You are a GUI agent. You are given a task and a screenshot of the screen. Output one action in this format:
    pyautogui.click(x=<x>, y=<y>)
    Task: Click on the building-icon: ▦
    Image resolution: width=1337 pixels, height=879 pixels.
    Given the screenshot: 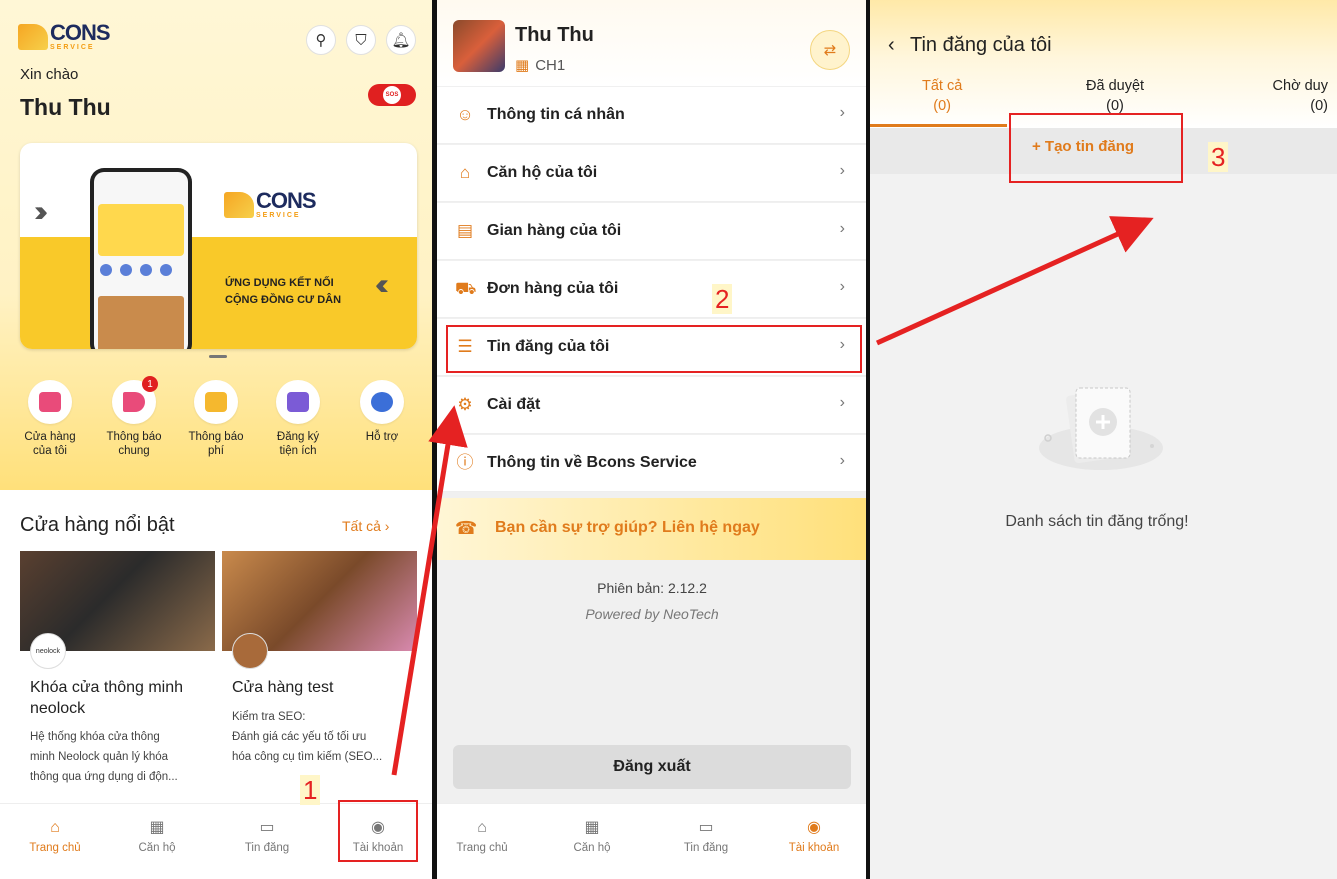 What is the action you would take?
    pyautogui.click(x=592, y=827)
    